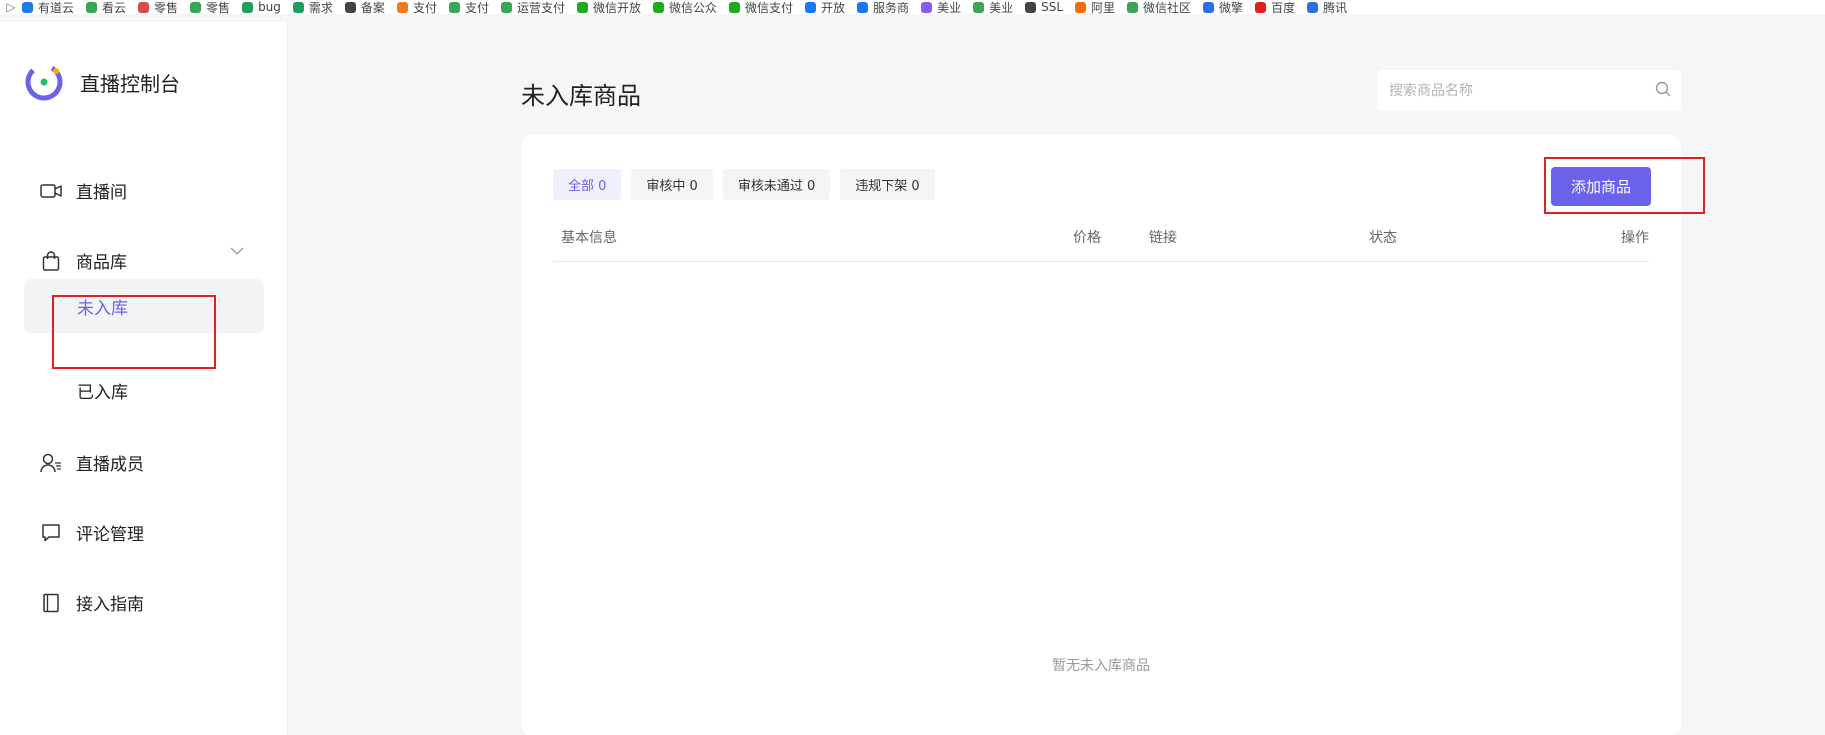 This screenshot has height=735, width=1825. I want to click on video-camera-icon, so click(51, 191).